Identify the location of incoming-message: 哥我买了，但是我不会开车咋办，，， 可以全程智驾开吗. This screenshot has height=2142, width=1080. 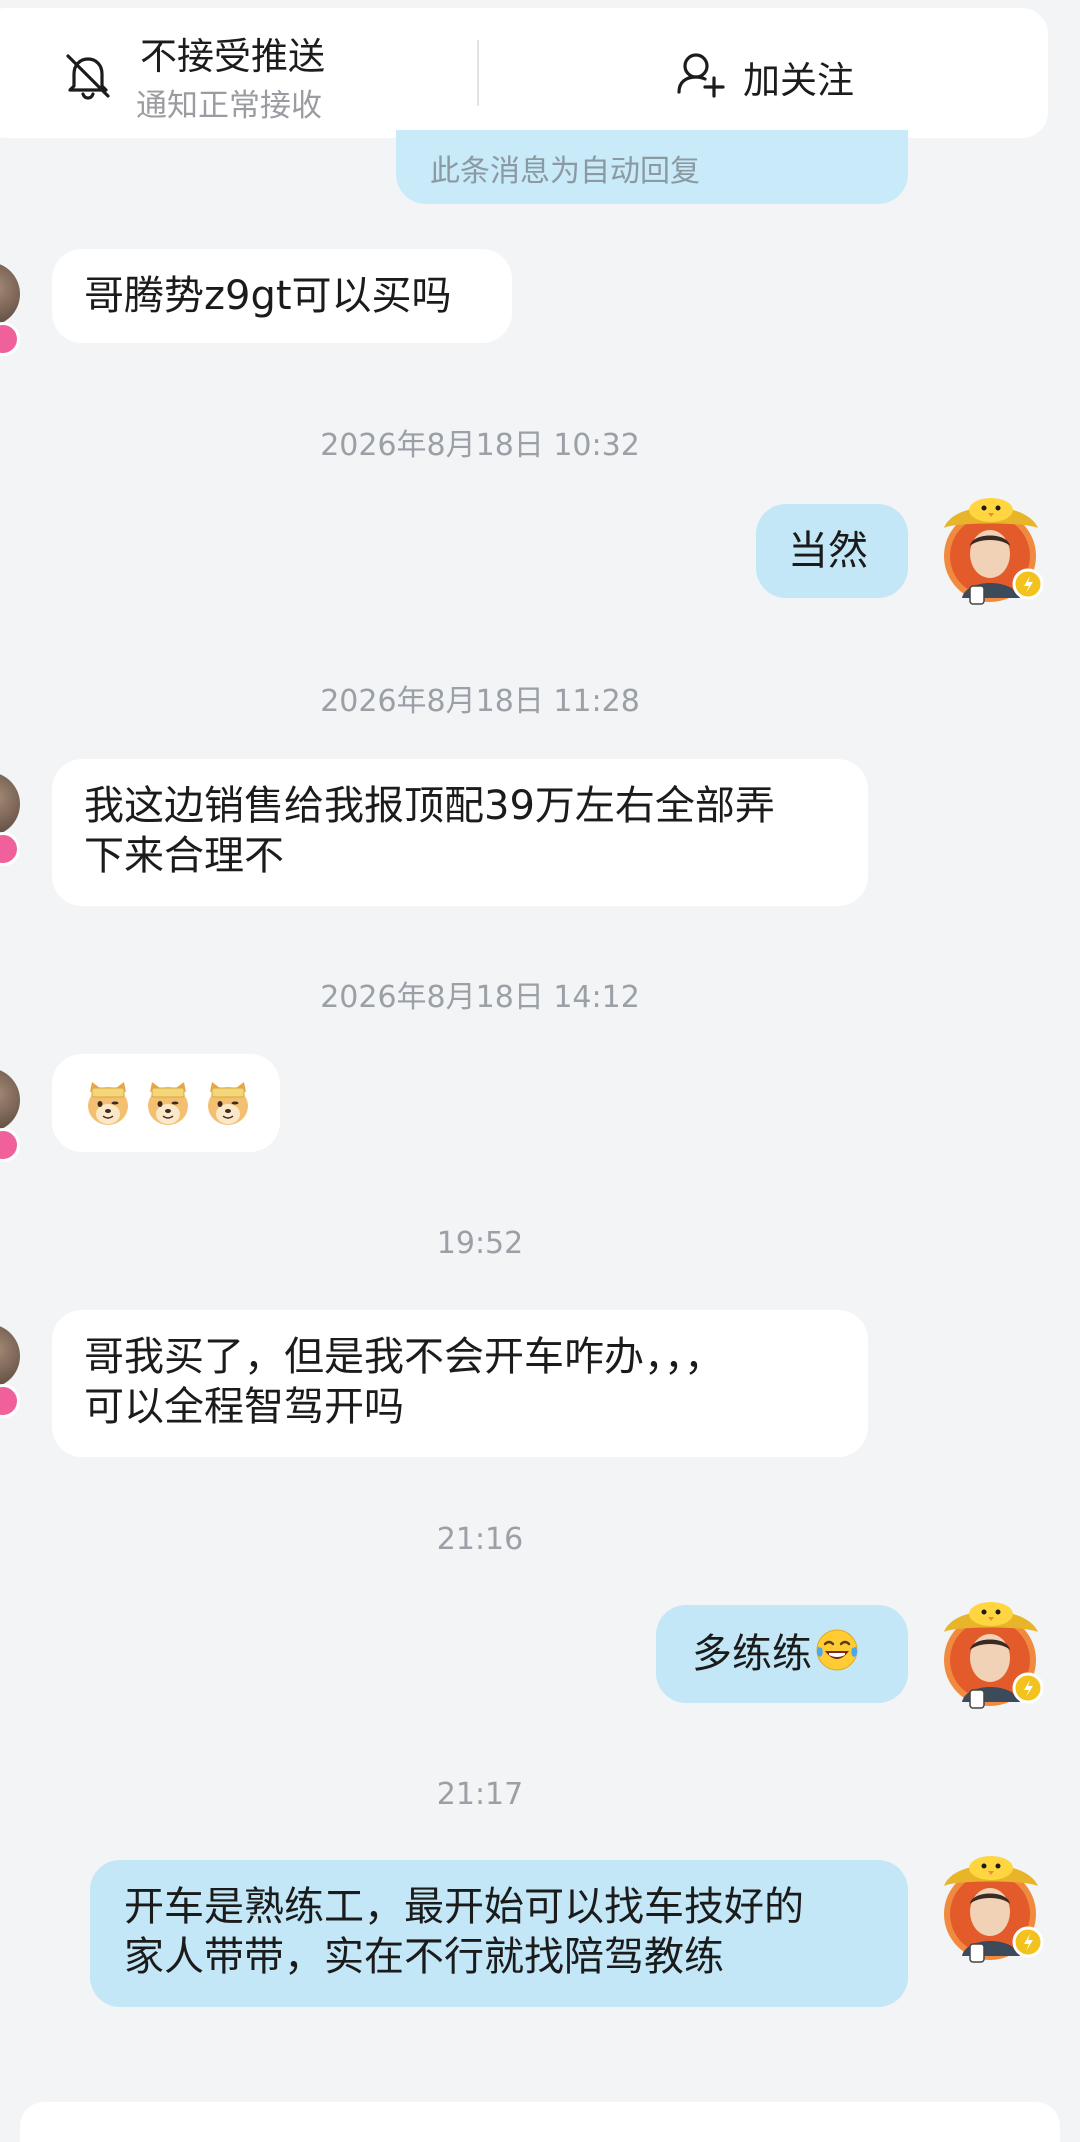
(460, 1383).